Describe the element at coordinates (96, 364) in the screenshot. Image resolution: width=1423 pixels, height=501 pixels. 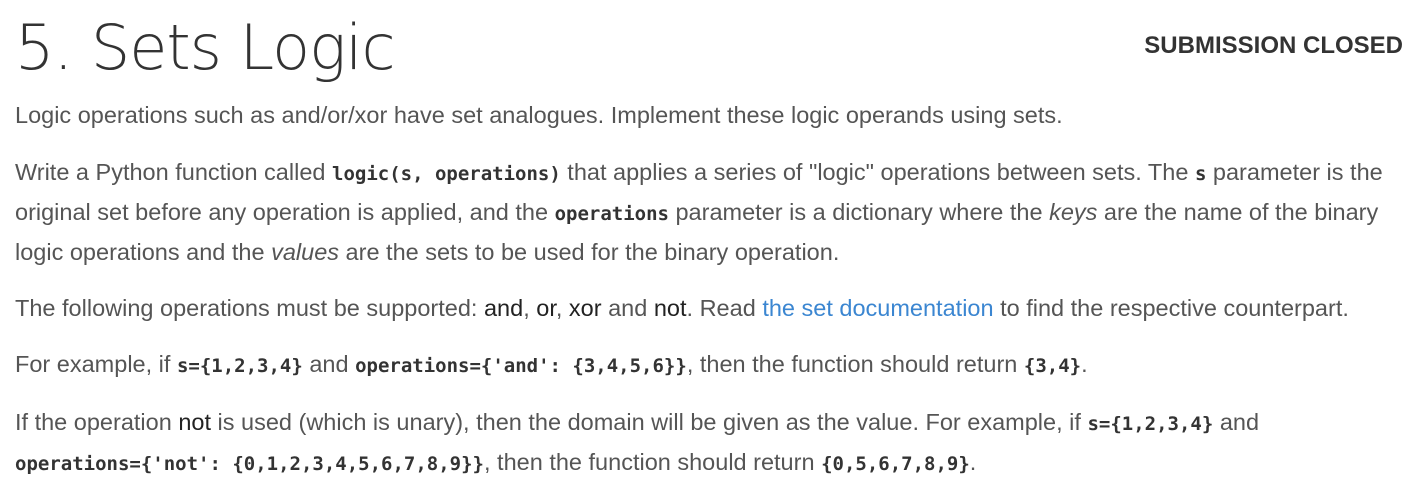
I see `text: For example, if` at that location.